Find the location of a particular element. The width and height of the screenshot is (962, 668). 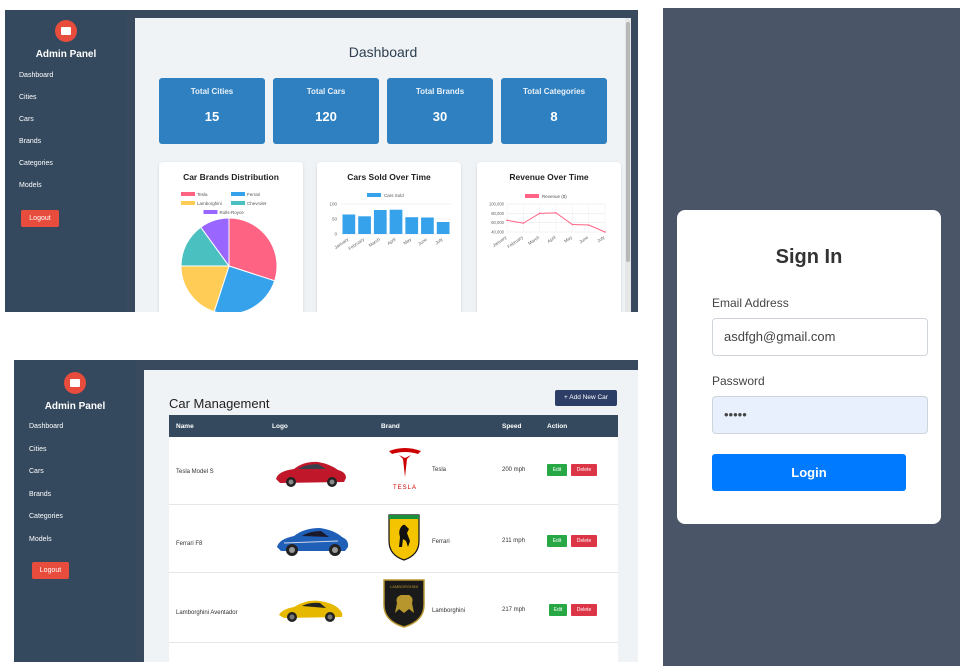

stat-value: 30 is located at coordinates (440, 116).